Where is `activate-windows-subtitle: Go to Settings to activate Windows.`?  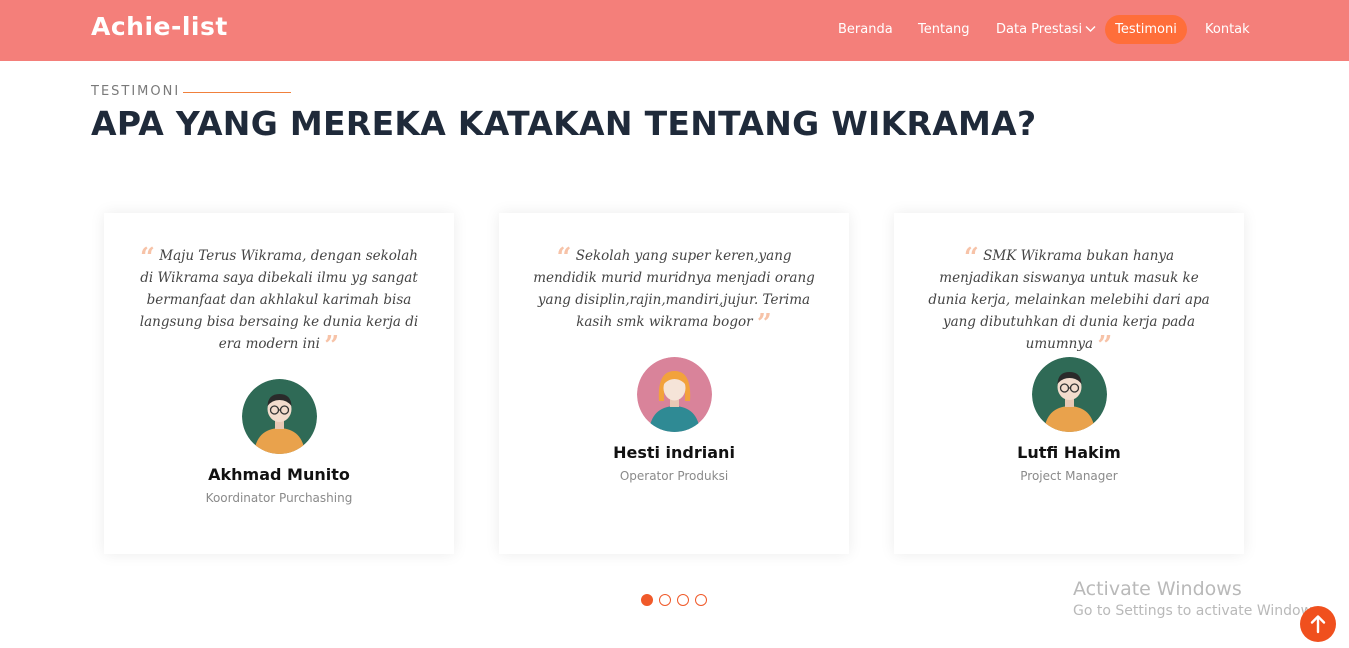
activate-windows-subtitle: Go to Settings to activate Windows. is located at coordinates (1198, 611).